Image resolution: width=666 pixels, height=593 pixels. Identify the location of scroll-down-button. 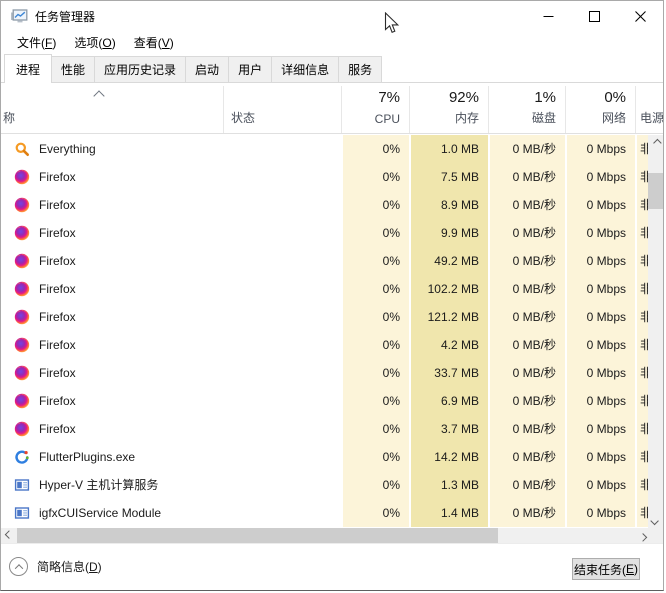
(655, 520).